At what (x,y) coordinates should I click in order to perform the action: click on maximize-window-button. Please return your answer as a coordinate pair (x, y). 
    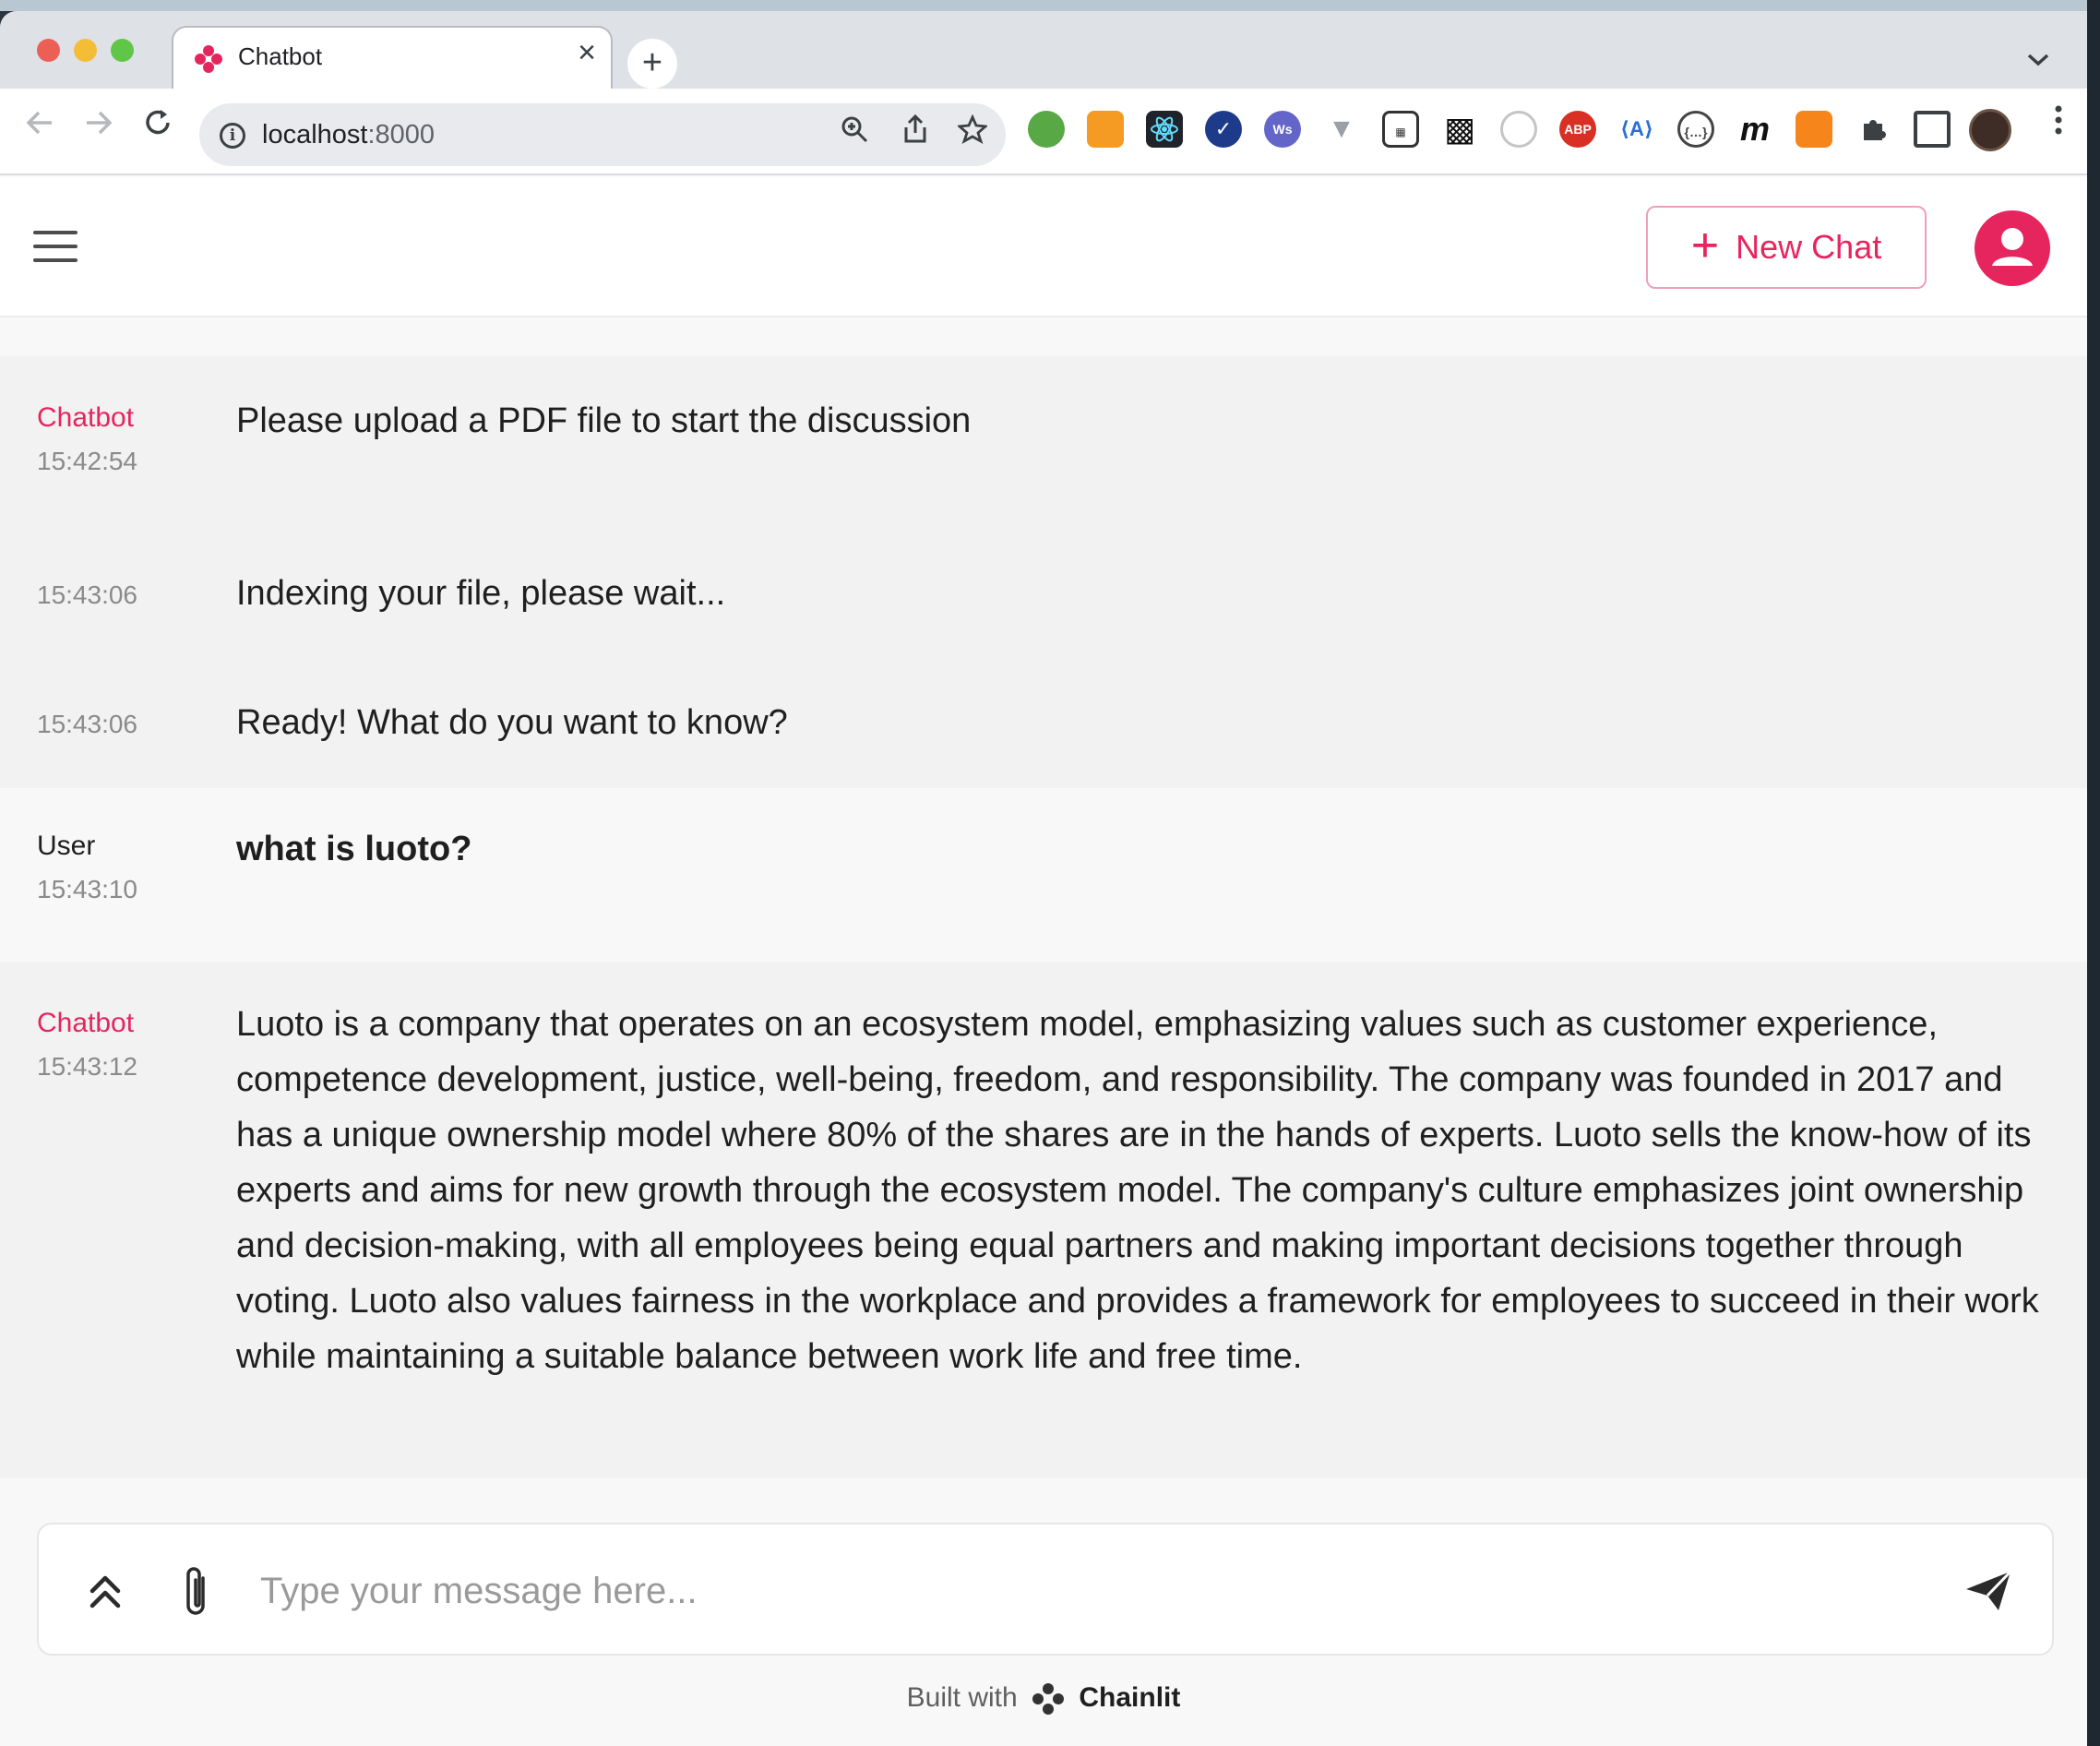
    Looking at the image, I should click on (122, 50).